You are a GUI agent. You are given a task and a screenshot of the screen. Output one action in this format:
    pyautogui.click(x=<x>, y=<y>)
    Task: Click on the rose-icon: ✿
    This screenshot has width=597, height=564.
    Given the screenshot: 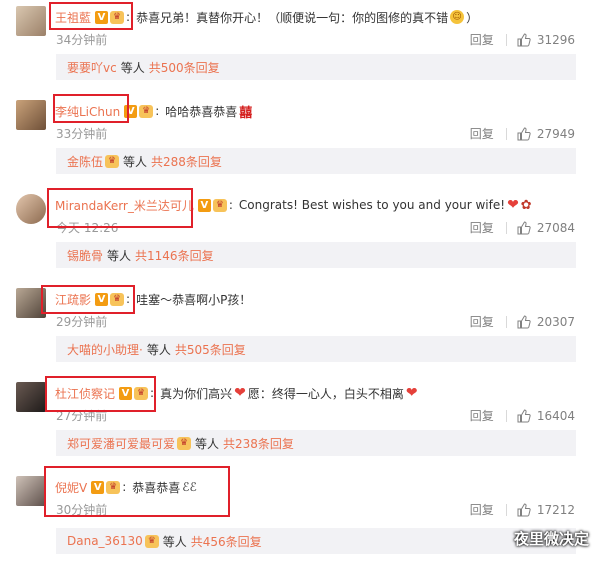 What is the action you would take?
    pyautogui.click(x=526, y=205)
    